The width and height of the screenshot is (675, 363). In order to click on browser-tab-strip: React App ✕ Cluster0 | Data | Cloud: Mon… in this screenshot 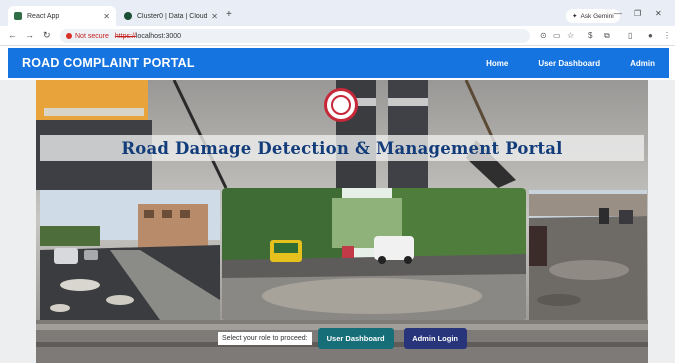, I will do `click(337, 13)`.